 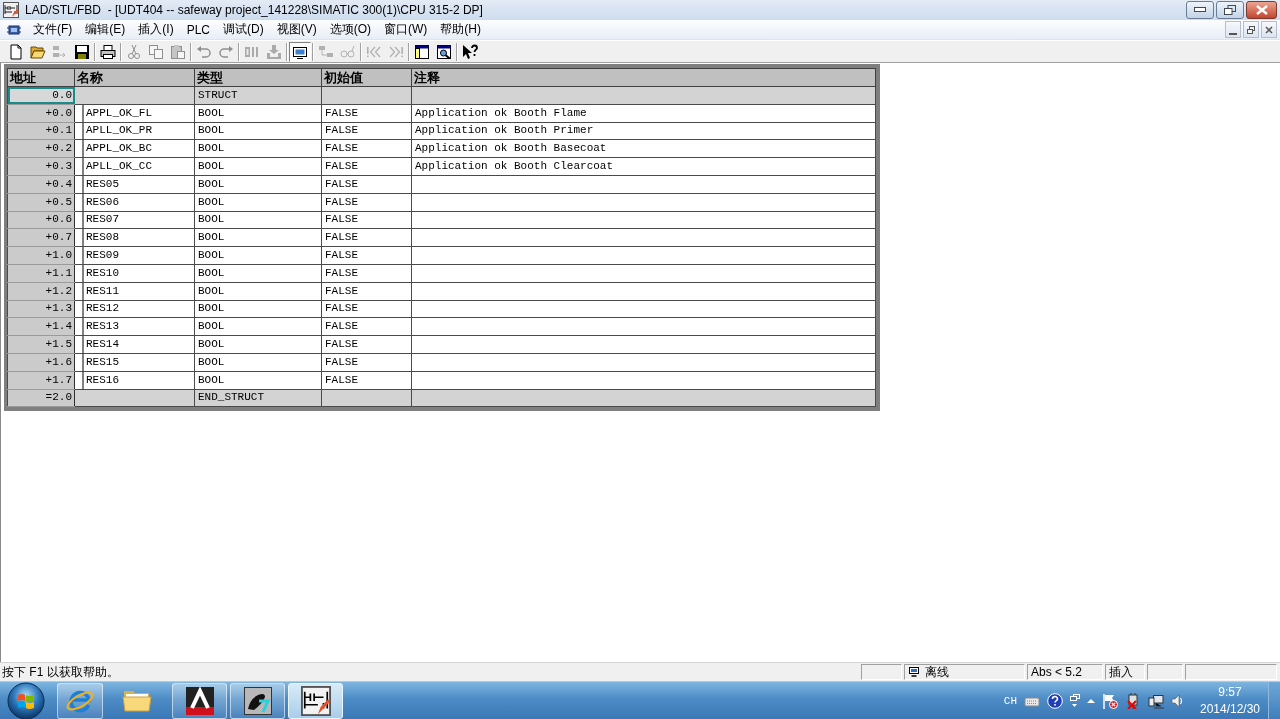 What do you see at coordinates (274, 51) in the screenshot?
I see `download-icon` at bounding box center [274, 51].